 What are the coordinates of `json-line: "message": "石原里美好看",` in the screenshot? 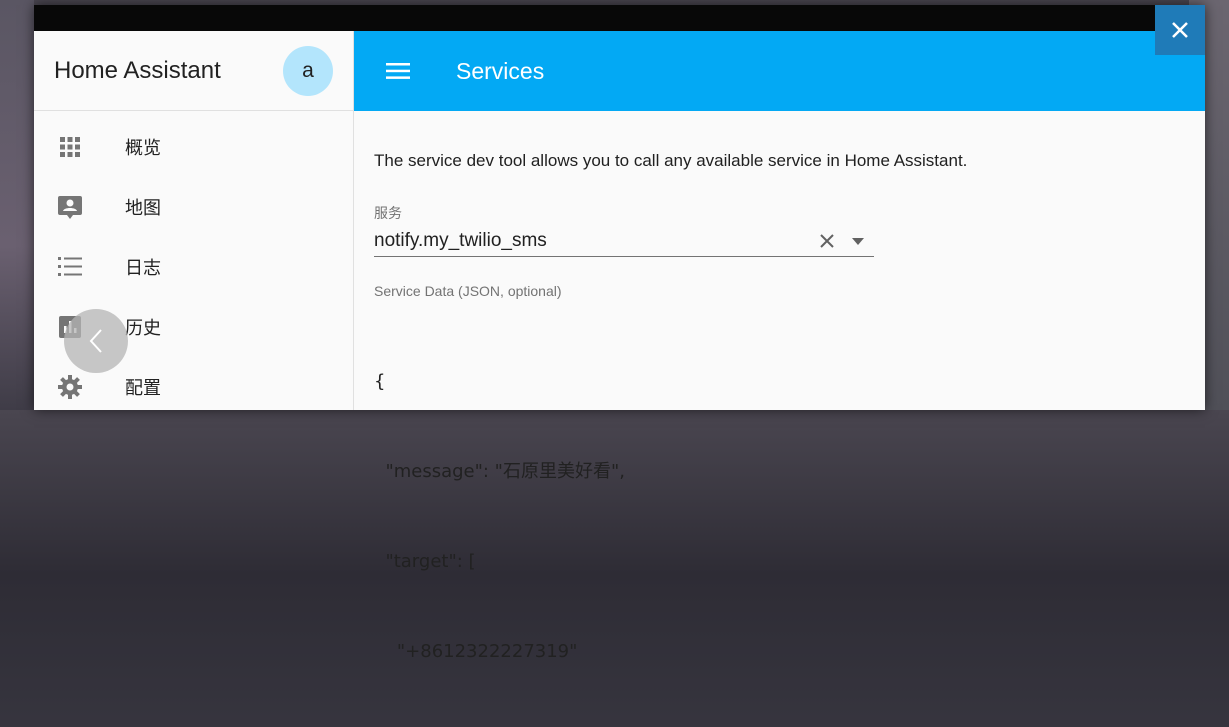 It's located at (499, 471).